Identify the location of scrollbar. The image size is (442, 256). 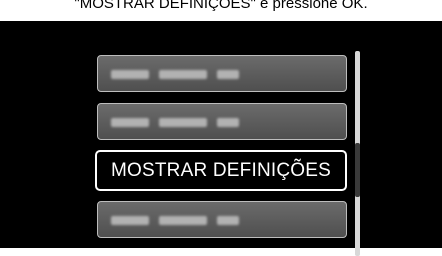
(357, 153).